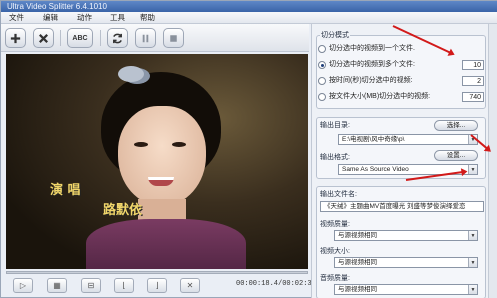  I want to click on output-format-value: Same As Source Video, so click(375, 169).